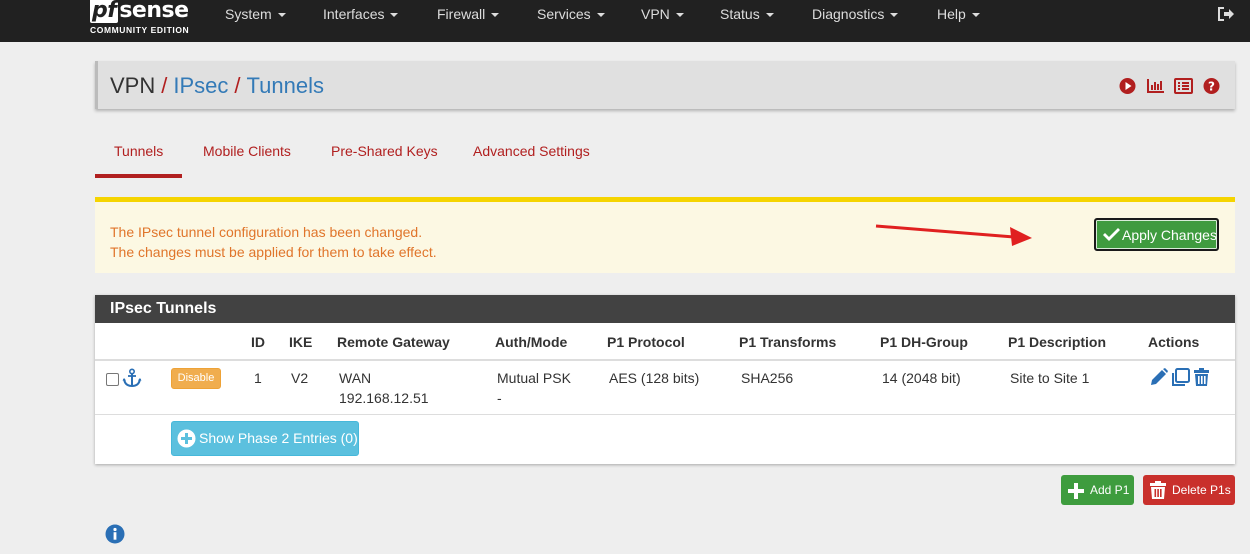 The width and height of the screenshot is (1250, 554). What do you see at coordinates (665, 85) in the screenshot?
I see `breadcrumb-bar: VPN / IPsec / Tunnels ?` at bounding box center [665, 85].